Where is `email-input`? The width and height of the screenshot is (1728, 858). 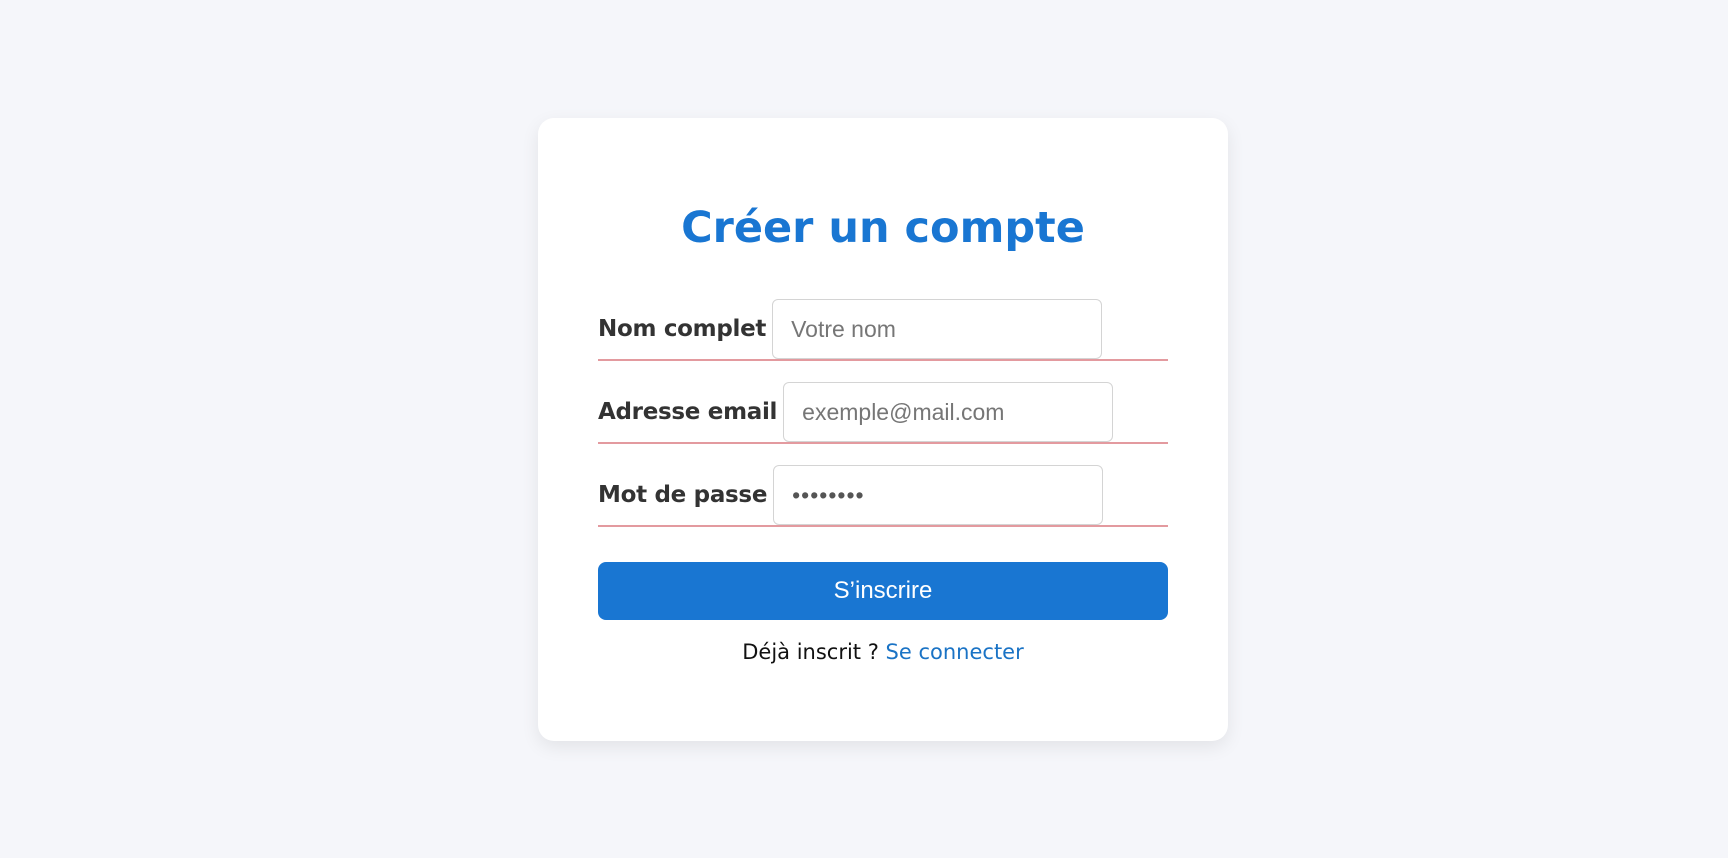 email-input is located at coordinates (948, 412).